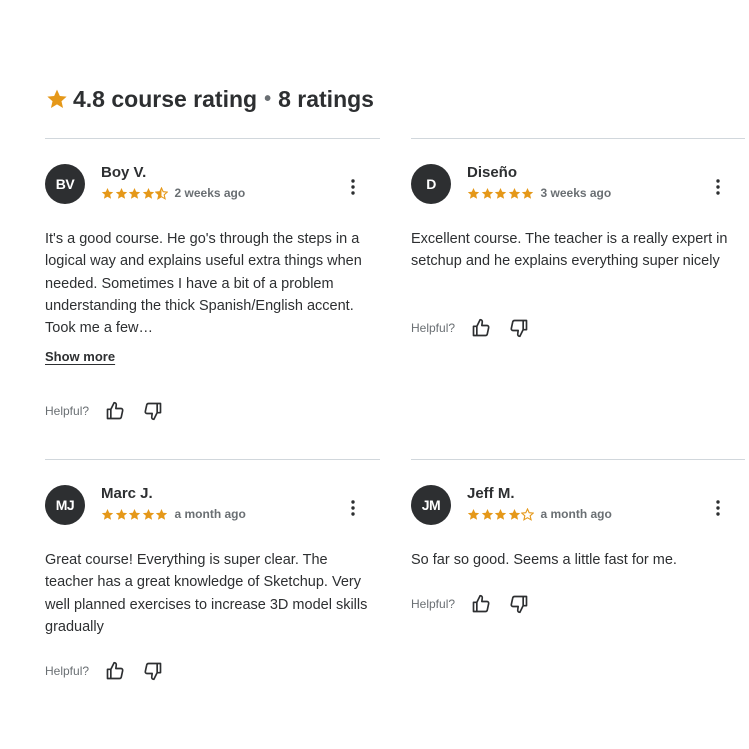  Describe the element at coordinates (576, 193) in the screenshot. I see `review-date: 3 weeks ago` at that location.